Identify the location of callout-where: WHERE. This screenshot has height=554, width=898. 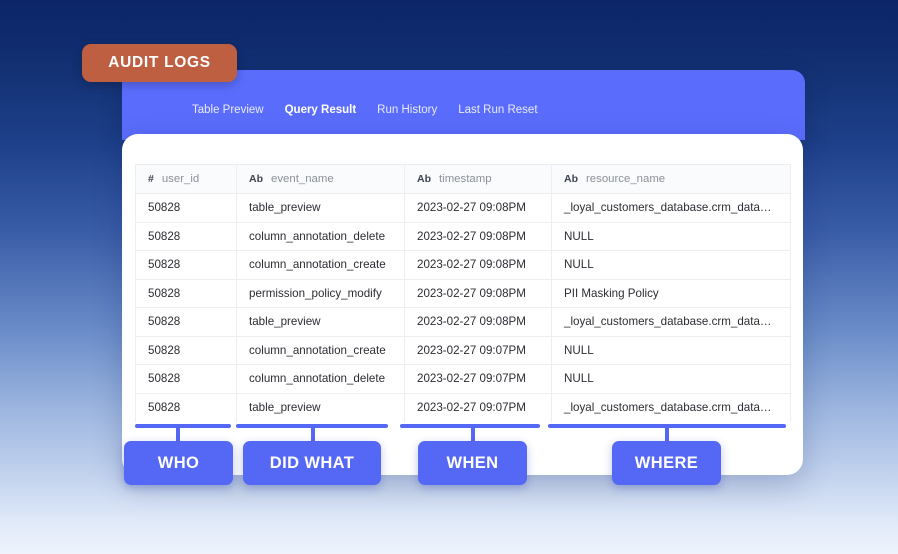
(666, 463).